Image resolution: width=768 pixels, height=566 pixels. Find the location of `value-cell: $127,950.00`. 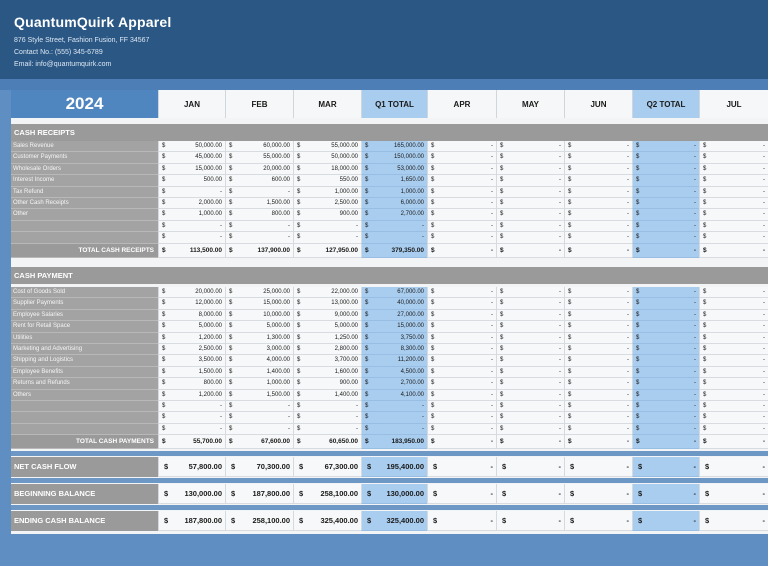

value-cell: $127,950.00 is located at coordinates (327, 250).